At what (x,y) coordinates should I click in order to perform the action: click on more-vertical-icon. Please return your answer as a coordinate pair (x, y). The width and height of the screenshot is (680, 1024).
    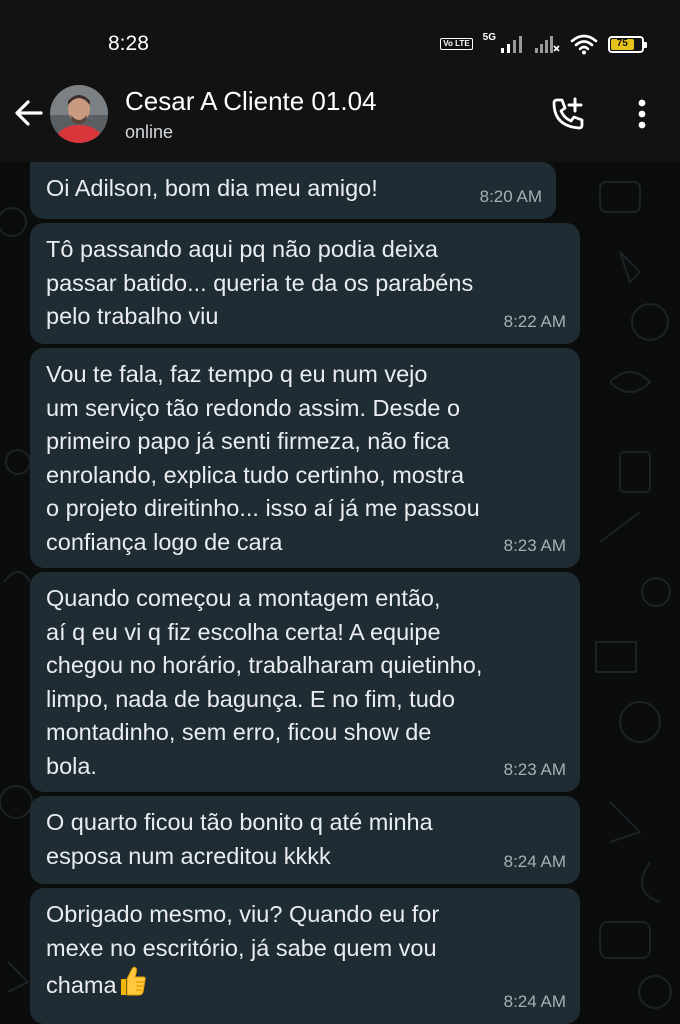
    Looking at the image, I should click on (642, 114).